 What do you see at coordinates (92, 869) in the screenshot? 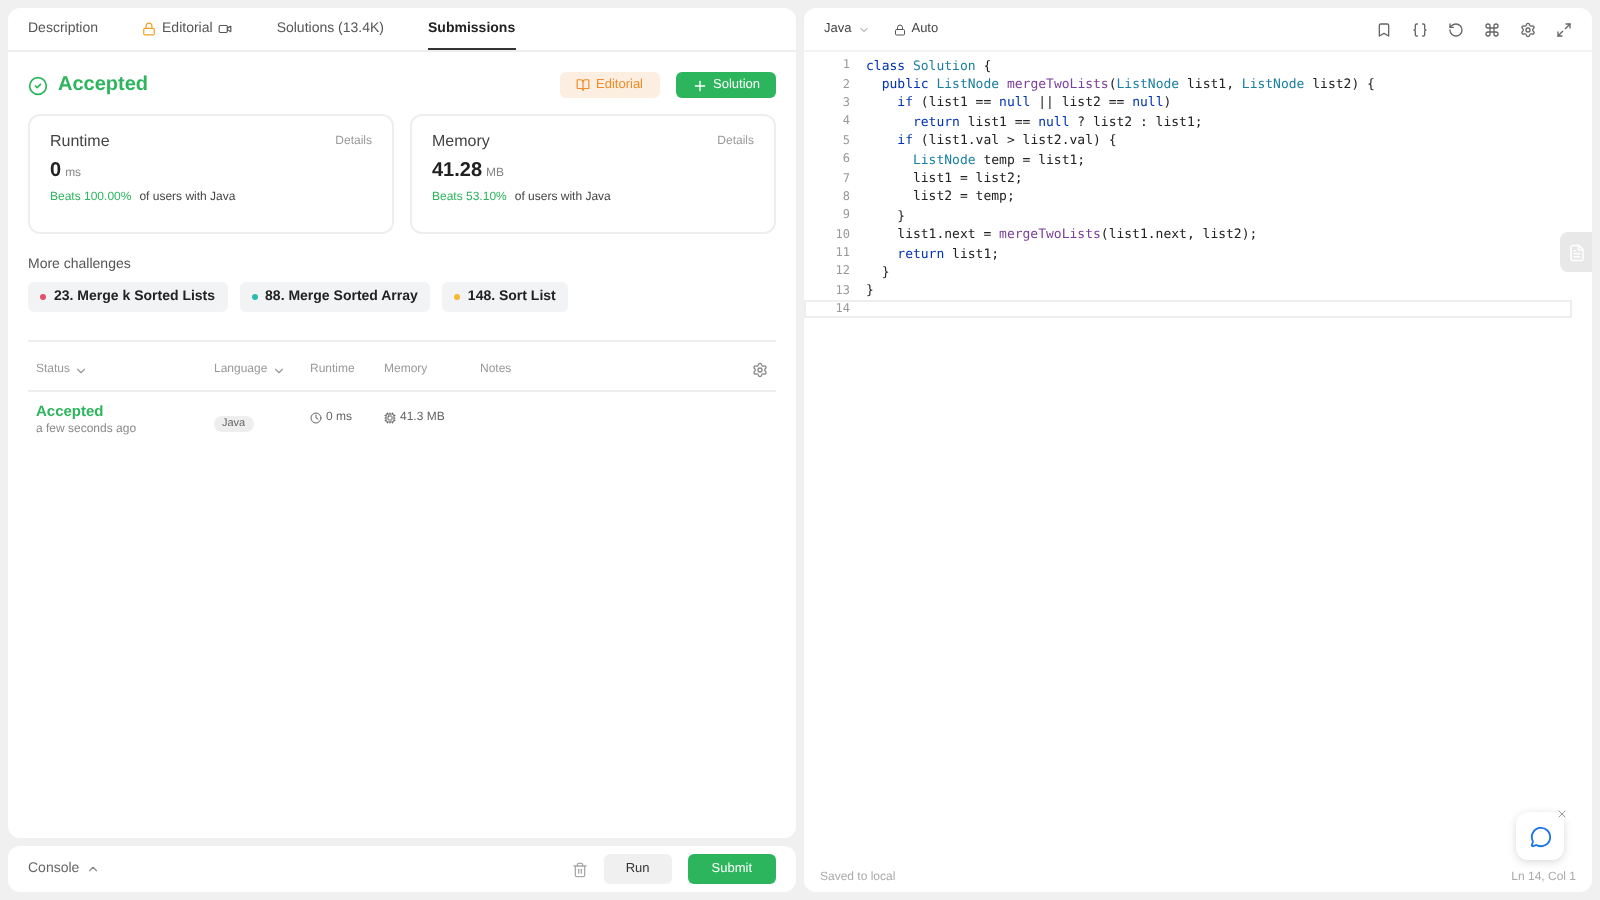
I see `chevron-up-icon` at bounding box center [92, 869].